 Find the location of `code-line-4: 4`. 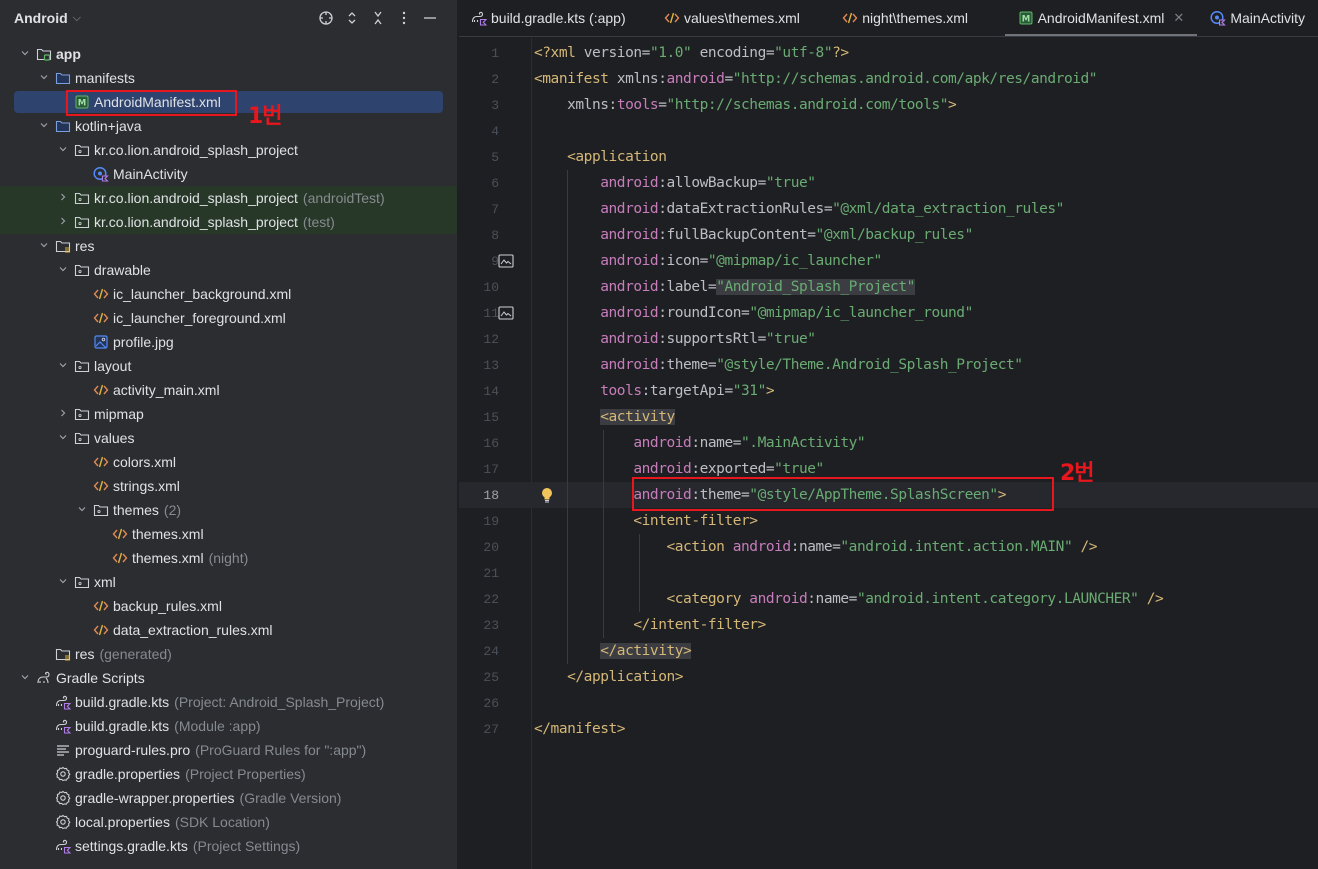

code-line-4: 4 is located at coordinates (888, 131).